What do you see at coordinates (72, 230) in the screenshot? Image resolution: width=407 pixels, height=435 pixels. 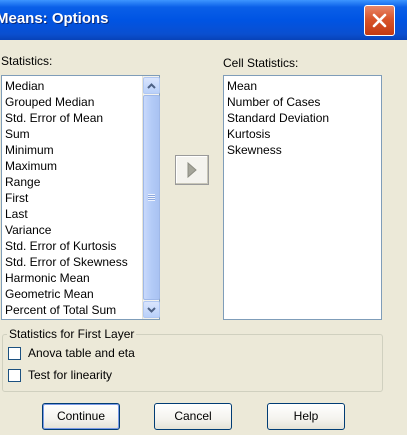 I see `list-item: Variance` at bounding box center [72, 230].